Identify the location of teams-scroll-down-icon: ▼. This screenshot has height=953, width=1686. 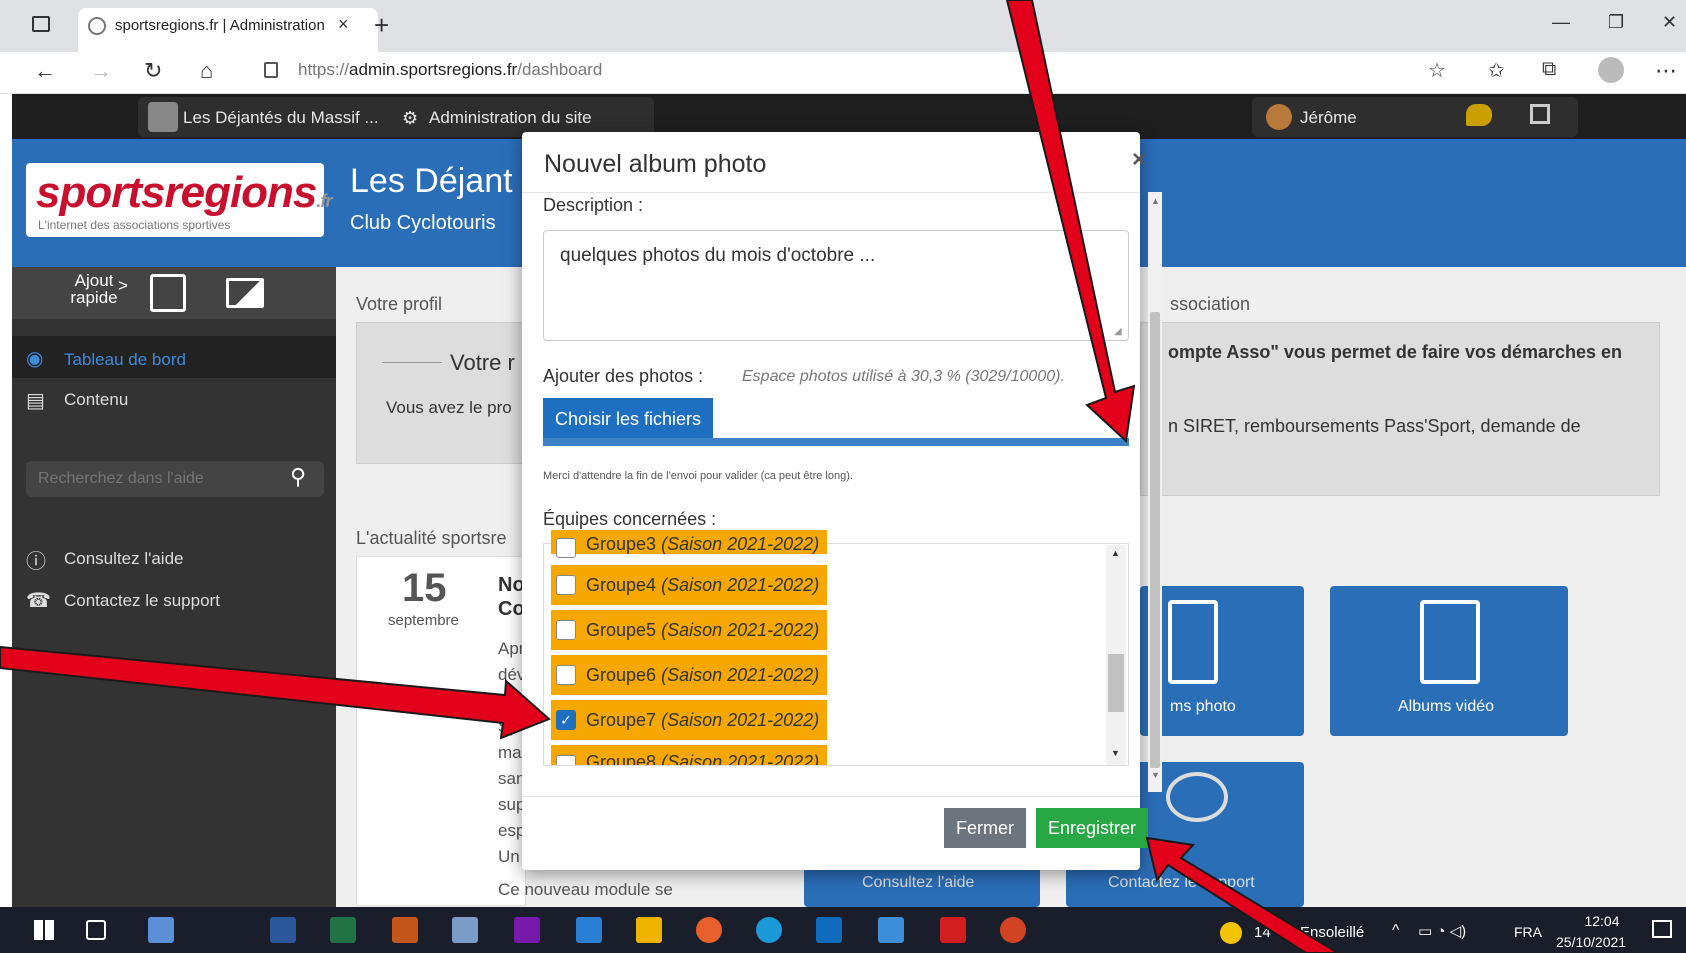
(1115, 753).